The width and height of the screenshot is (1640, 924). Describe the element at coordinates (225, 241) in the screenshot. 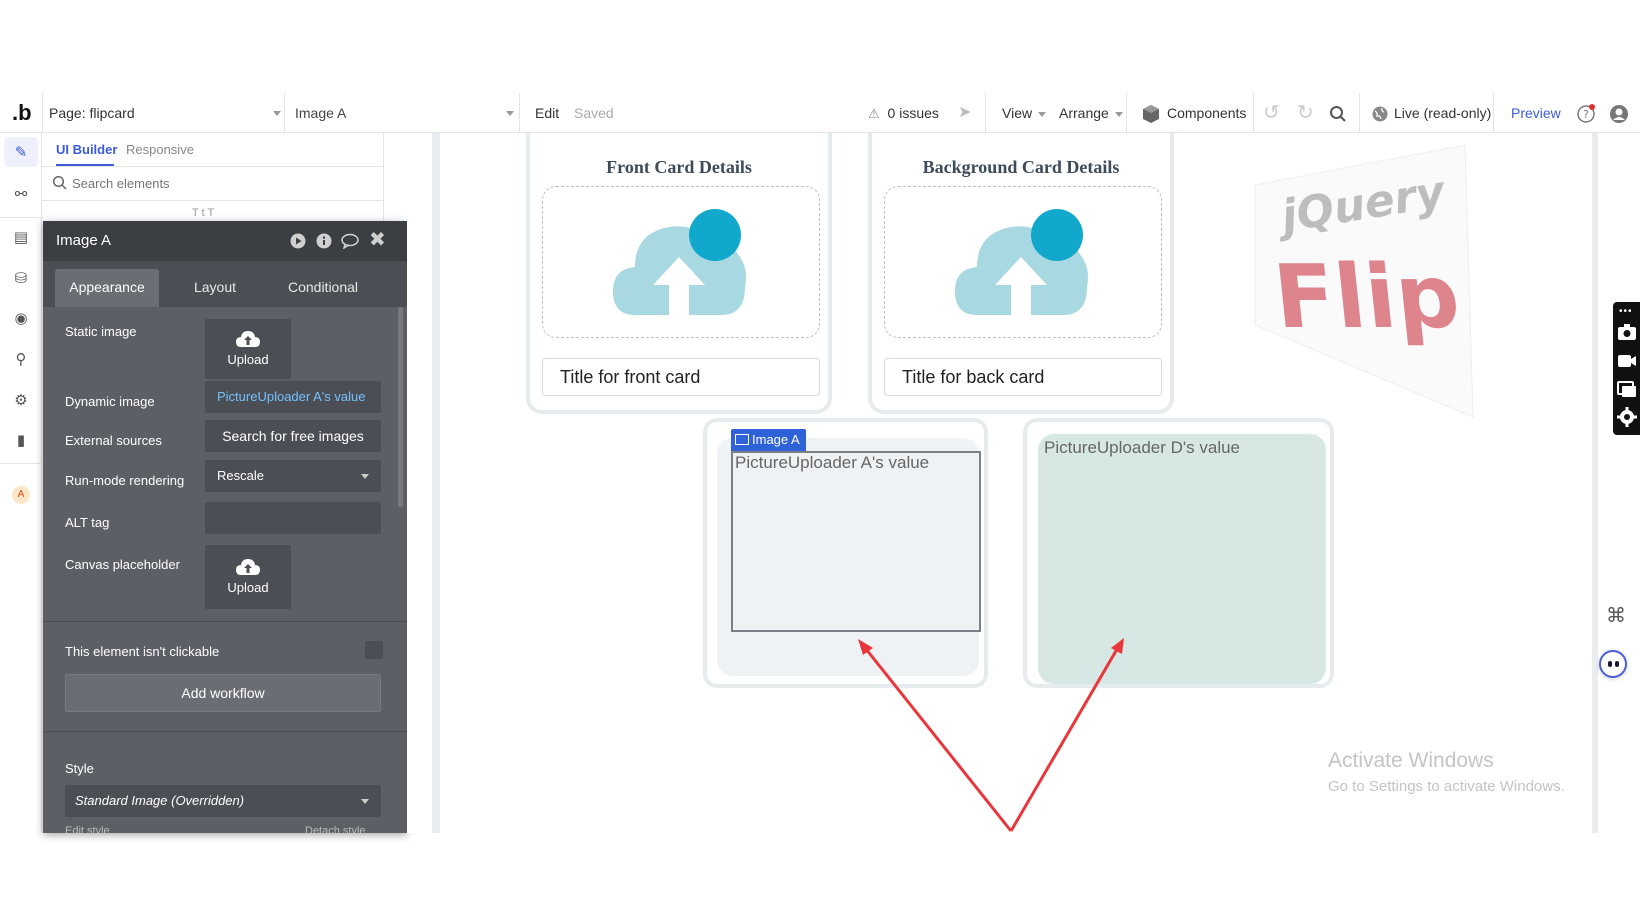

I see `editor-header: Image A ✖` at that location.